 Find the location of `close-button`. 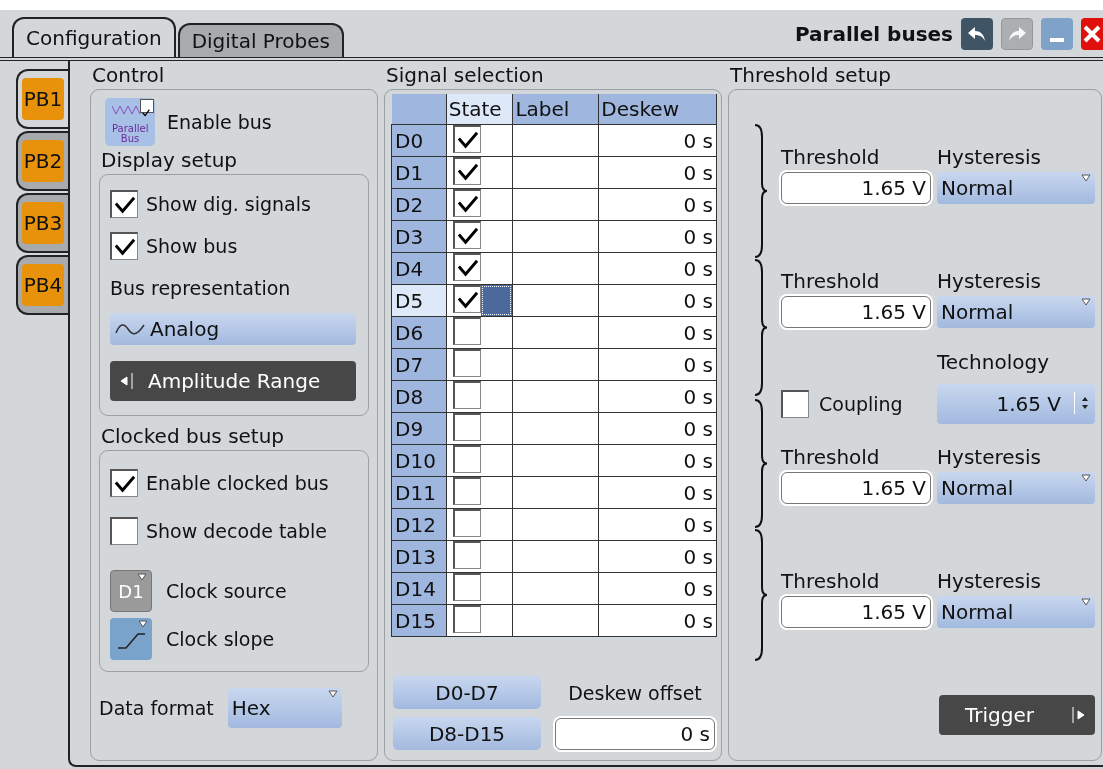

close-button is located at coordinates (1092, 33).